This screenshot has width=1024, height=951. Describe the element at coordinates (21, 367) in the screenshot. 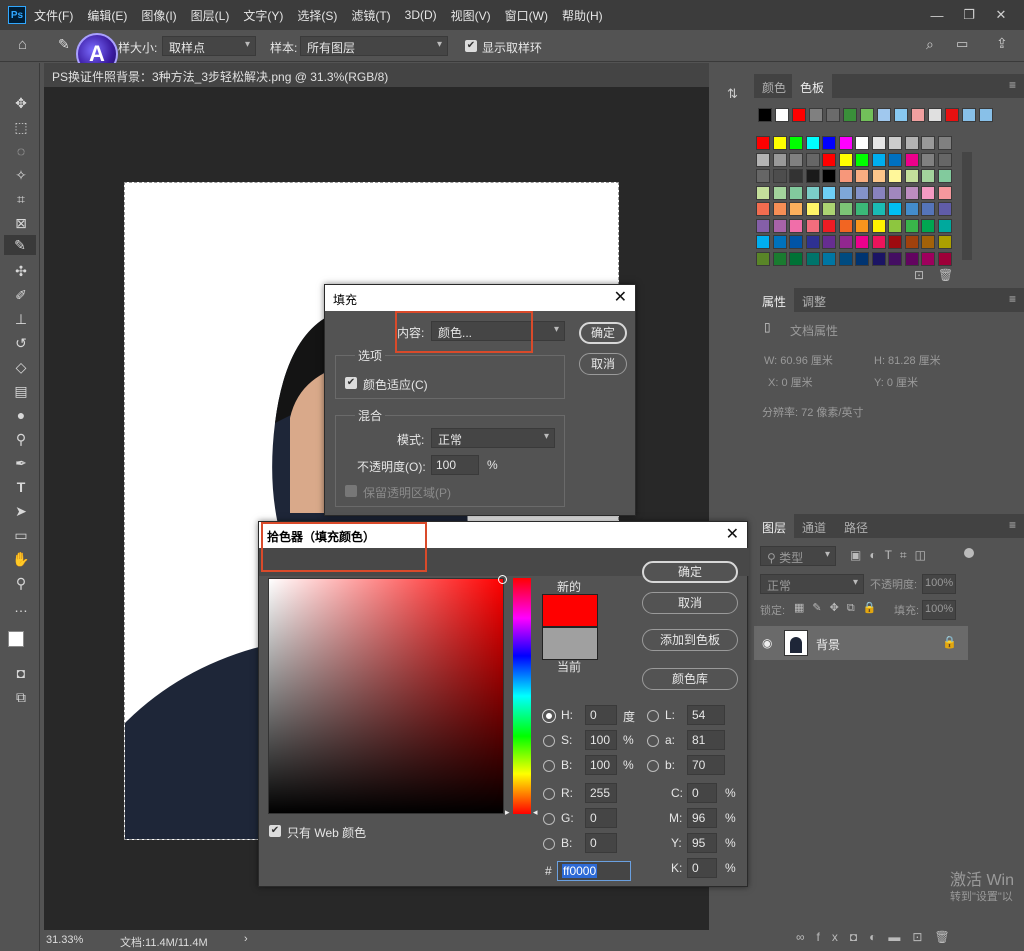

I see `eraser-tool-icon: ◇` at that location.